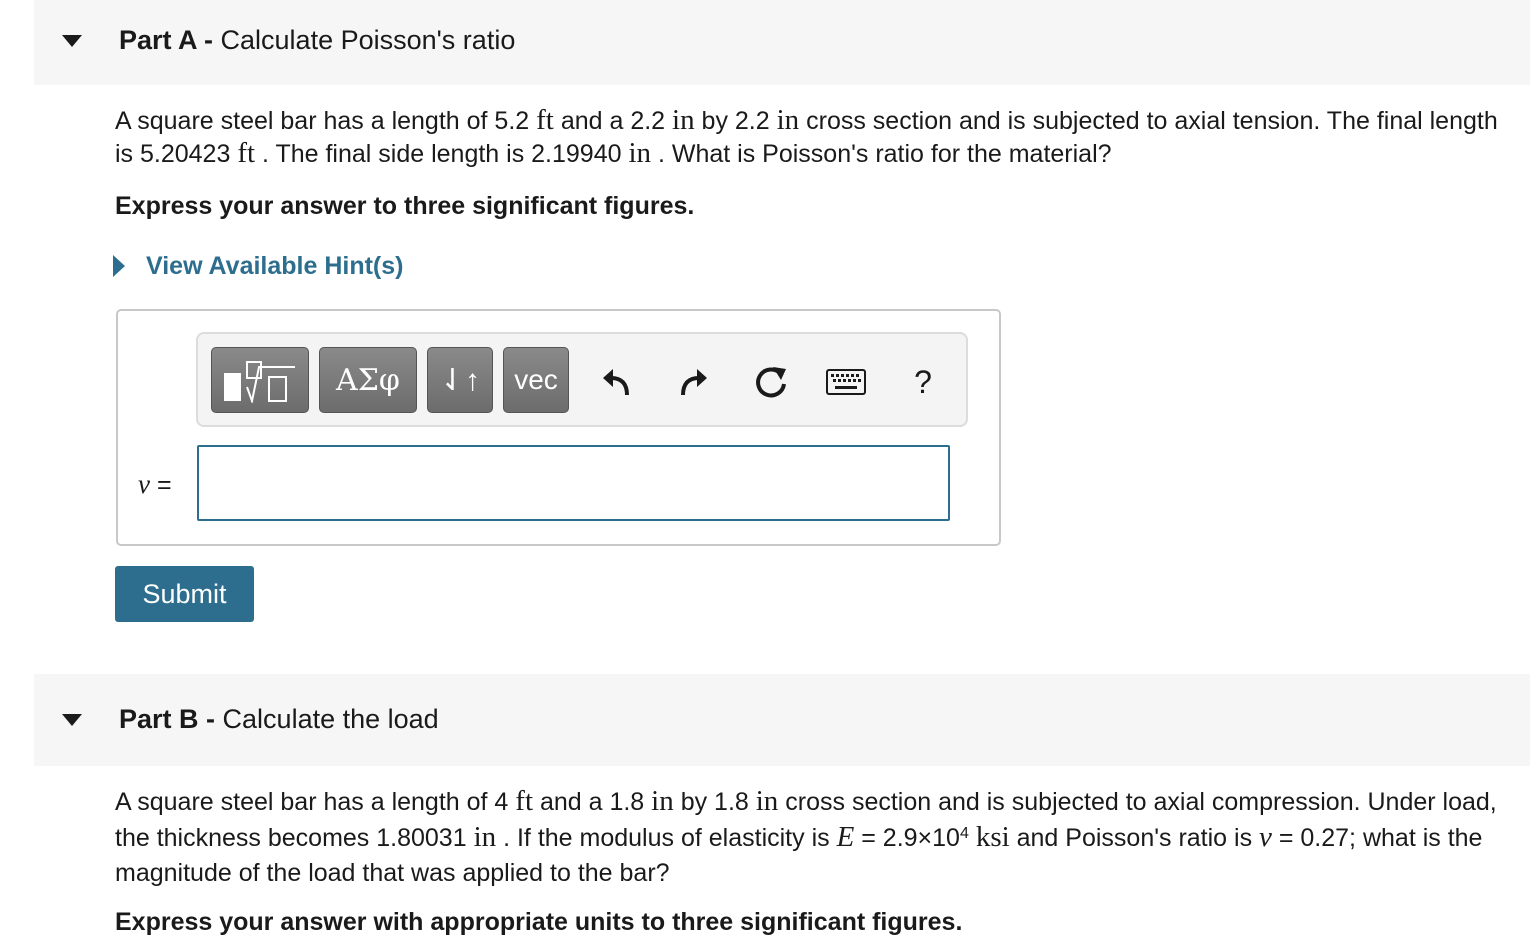 The width and height of the screenshot is (1540, 950). Describe the element at coordinates (167, 719) in the screenshot. I see `part-b-label: Part B -` at that location.